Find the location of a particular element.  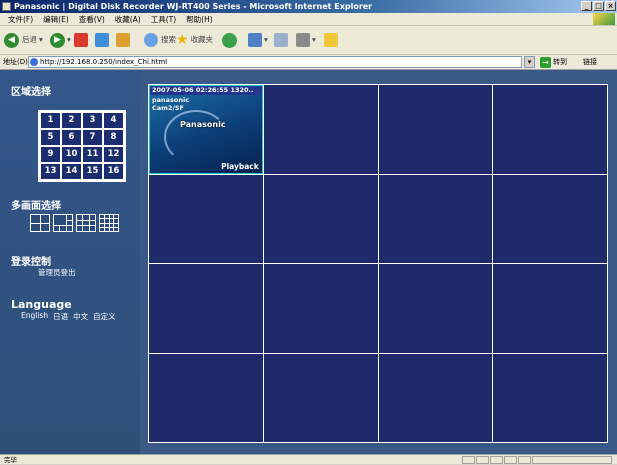

maximize-button: □ is located at coordinates (598, 6).